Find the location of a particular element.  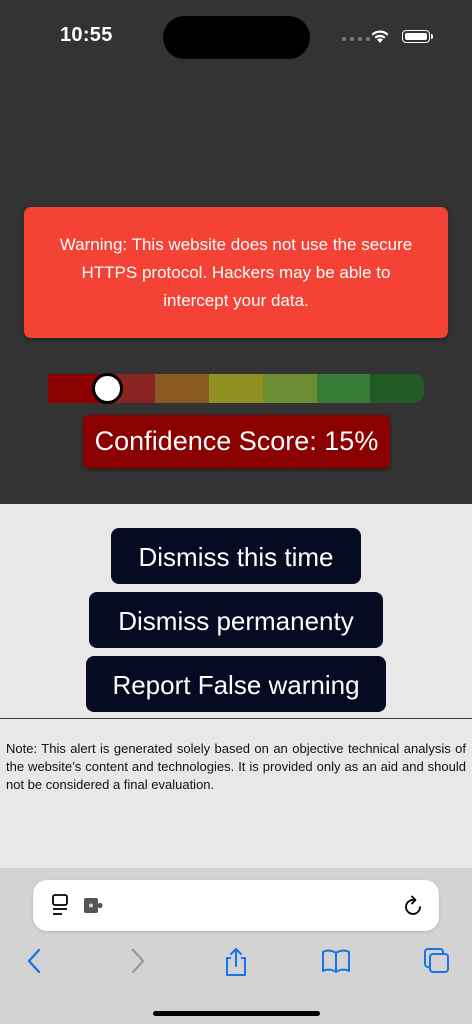

battery-icon is located at coordinates (417, 36).